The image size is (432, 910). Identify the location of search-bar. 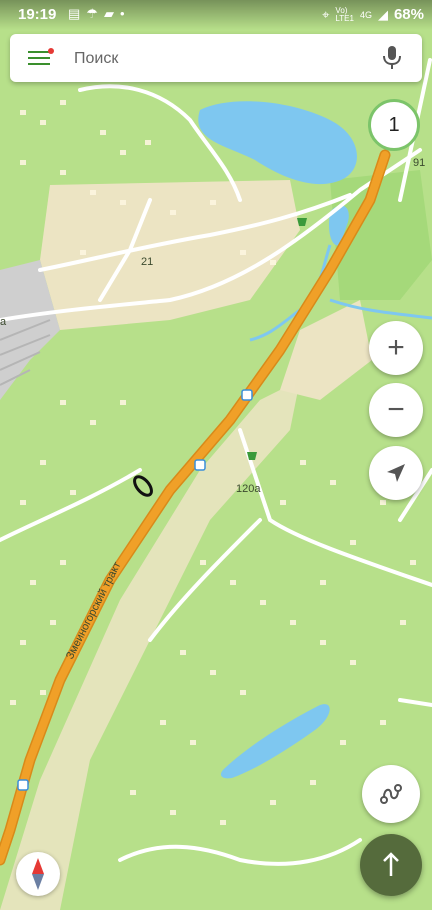
(216, 58).